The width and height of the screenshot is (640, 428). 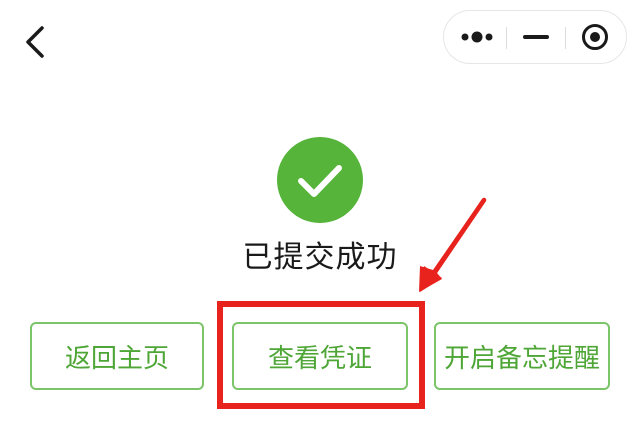 I want to click on more-button, so click(x=475, y=37).